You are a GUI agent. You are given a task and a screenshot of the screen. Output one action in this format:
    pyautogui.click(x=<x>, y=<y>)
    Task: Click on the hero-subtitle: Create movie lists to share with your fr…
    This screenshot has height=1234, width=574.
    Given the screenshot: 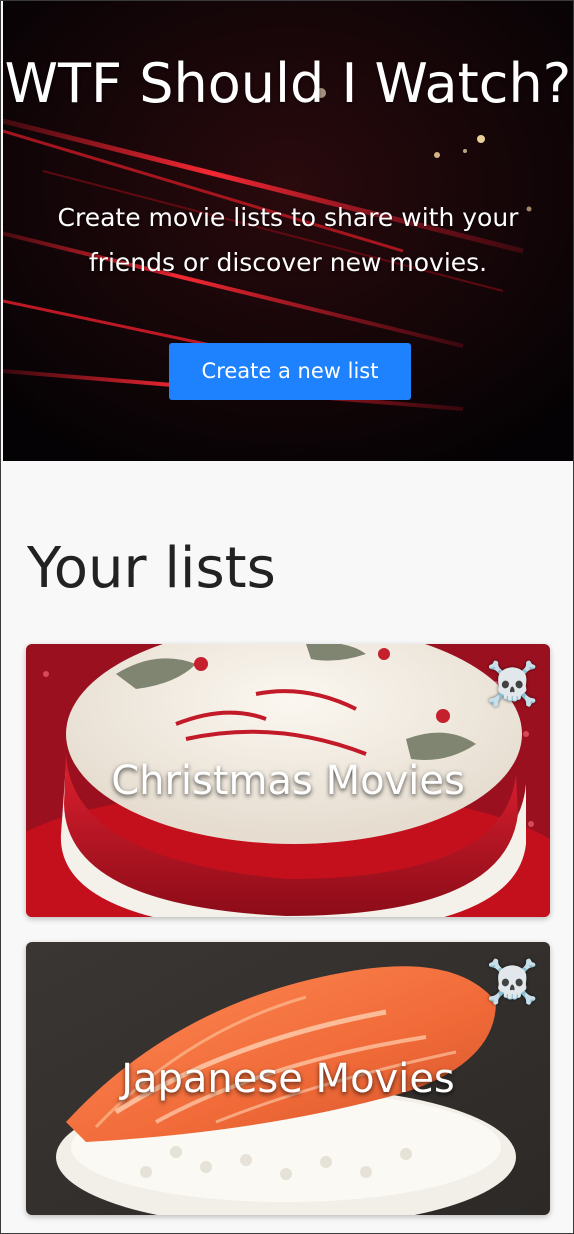 What is the action you would take?
    pyautogui.click(x=288, y=240)
    